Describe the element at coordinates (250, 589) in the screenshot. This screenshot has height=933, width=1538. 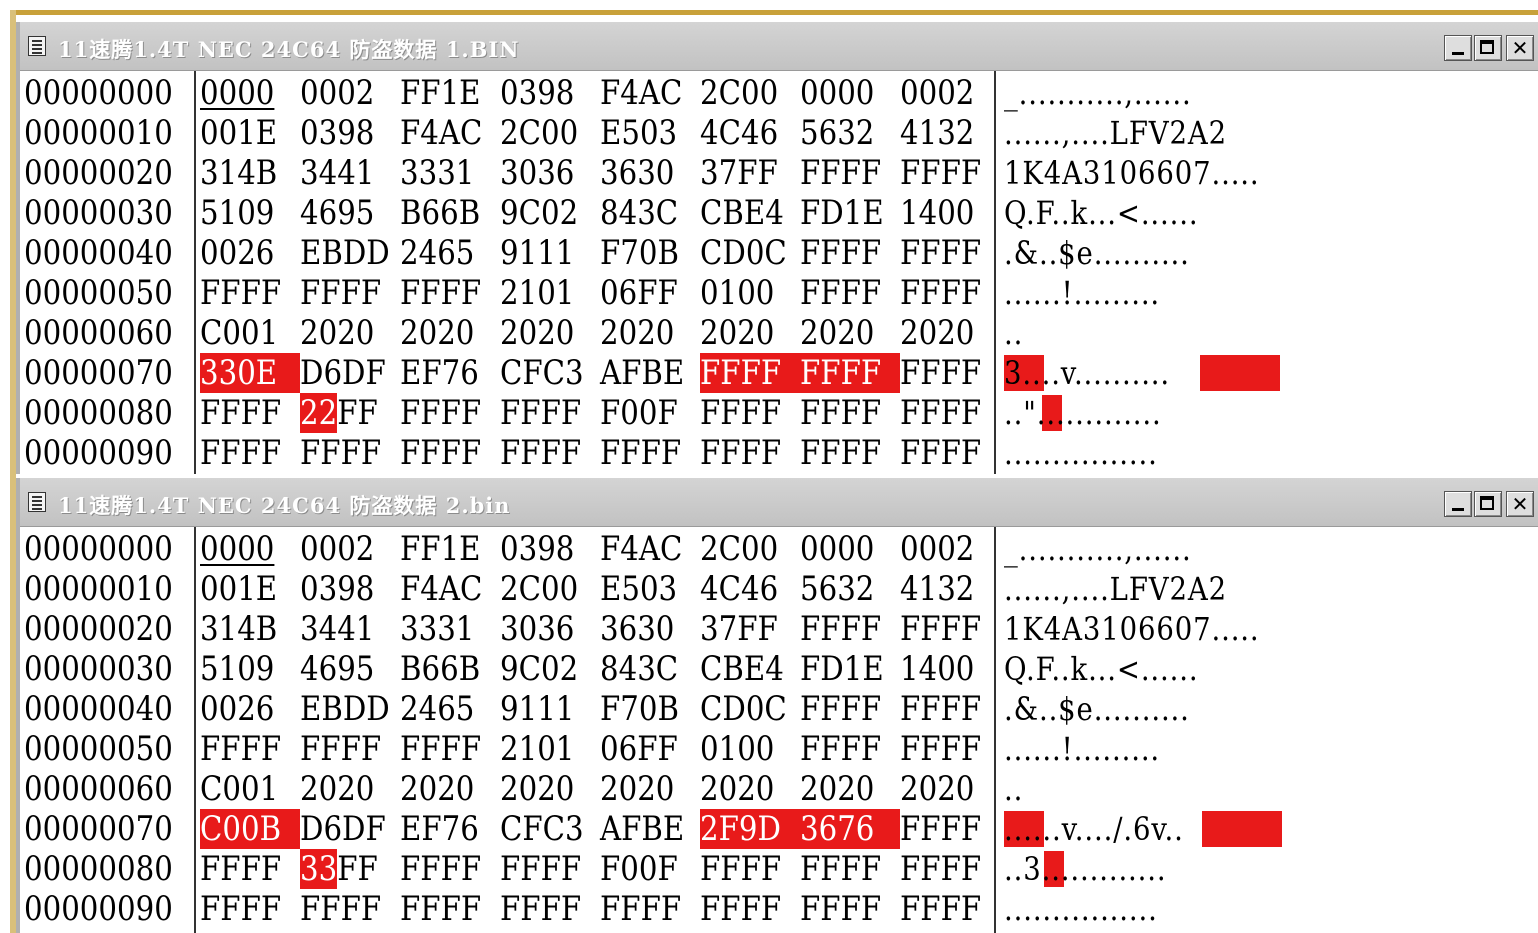
I see `hex-word: 001E` at that location.